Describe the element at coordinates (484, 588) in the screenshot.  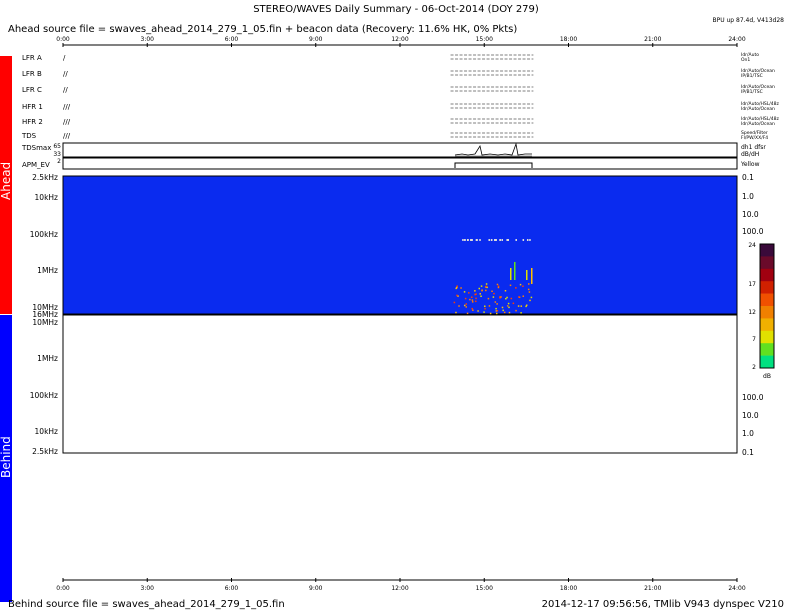
I see `time-tick-bottom-label: 15:00` at that location.